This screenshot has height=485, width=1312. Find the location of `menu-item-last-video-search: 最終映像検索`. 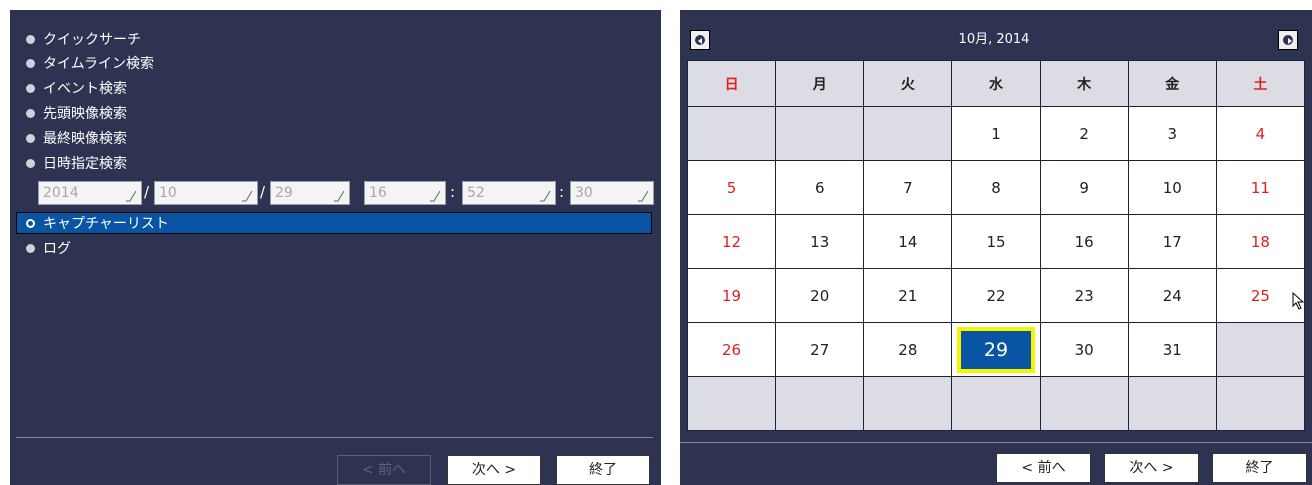

menu-item-last-video-search: 最終映像検索 is located at coordinates (68, 139).